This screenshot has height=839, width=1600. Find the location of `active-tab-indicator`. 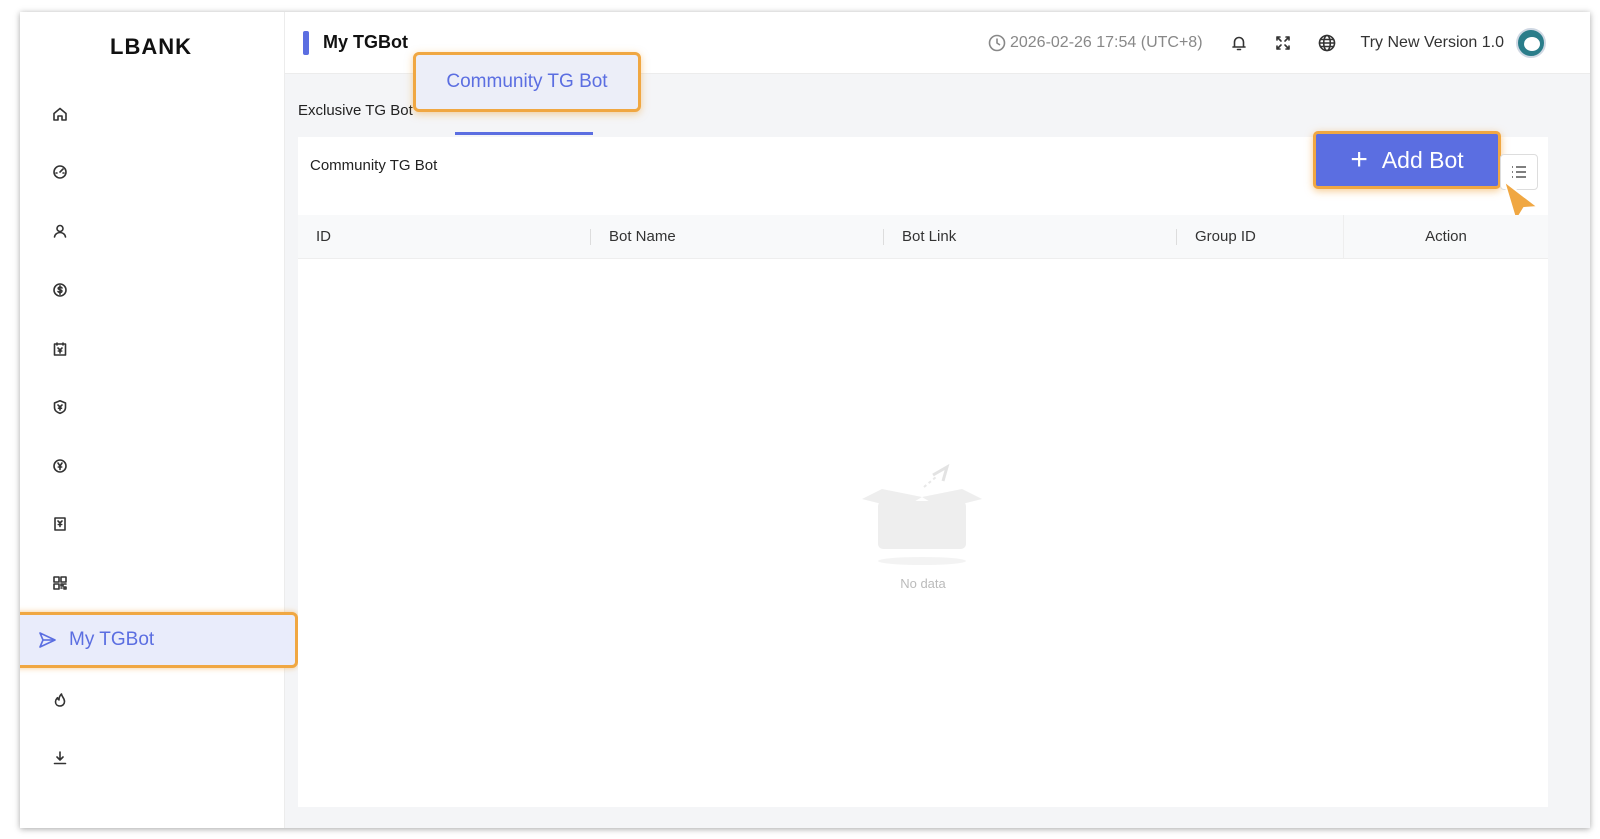

active-tab-indicator is located at coordinates (524, 133).